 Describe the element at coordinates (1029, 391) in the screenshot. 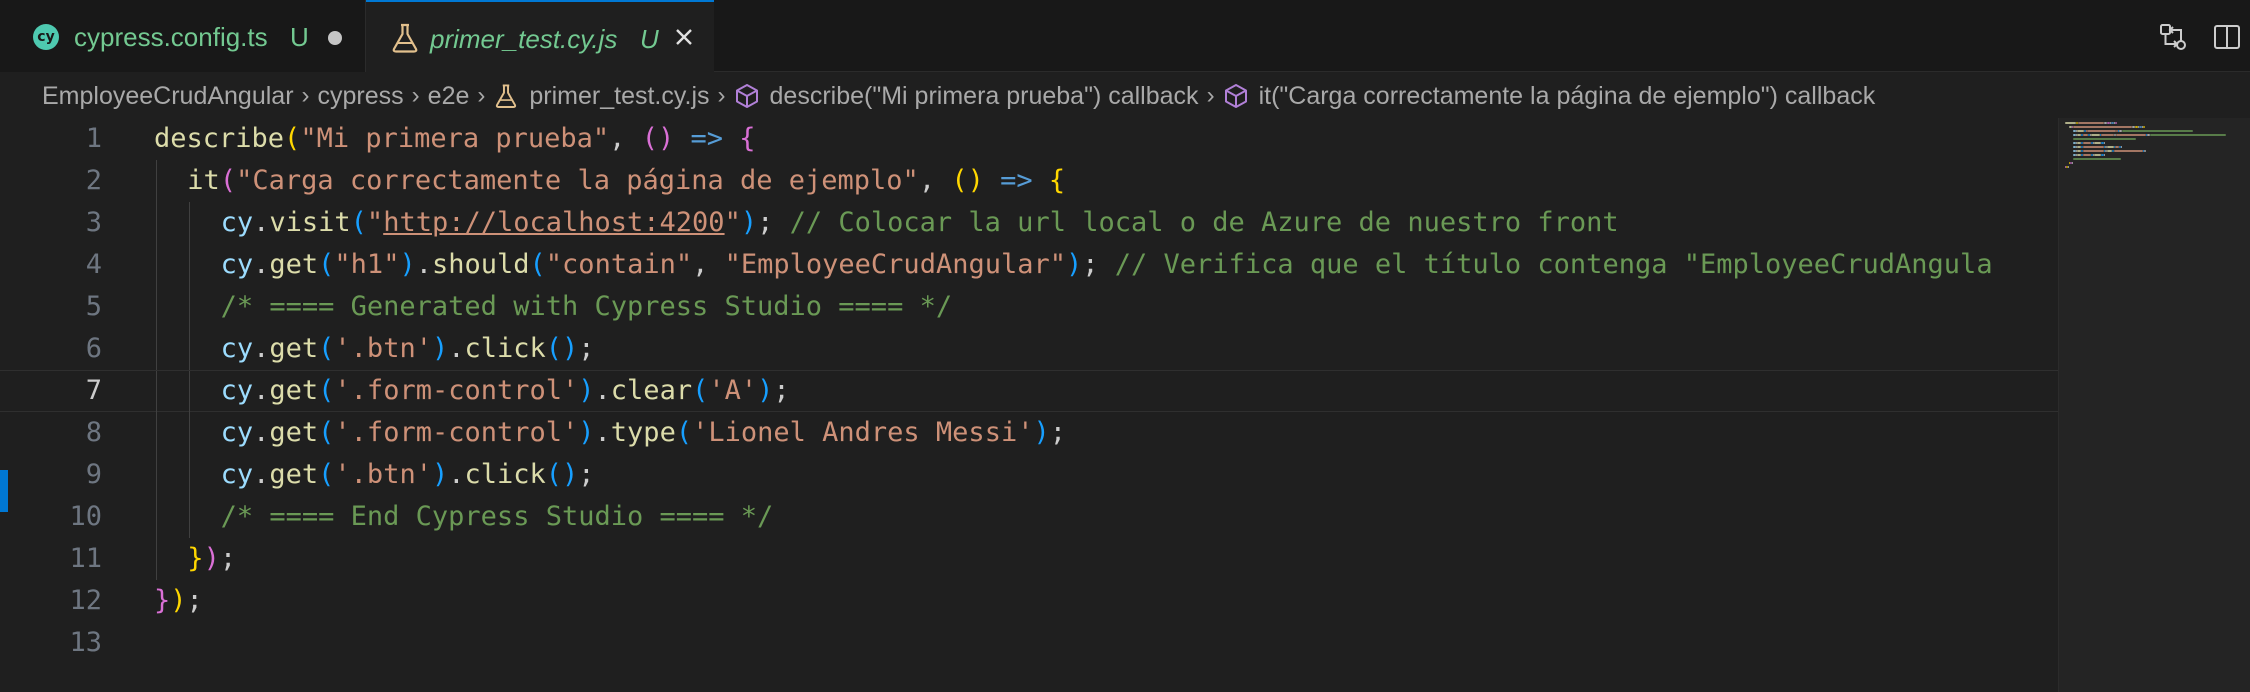

I see `code-line: 7 cy.get('.form-control').clear('A');` at that location.